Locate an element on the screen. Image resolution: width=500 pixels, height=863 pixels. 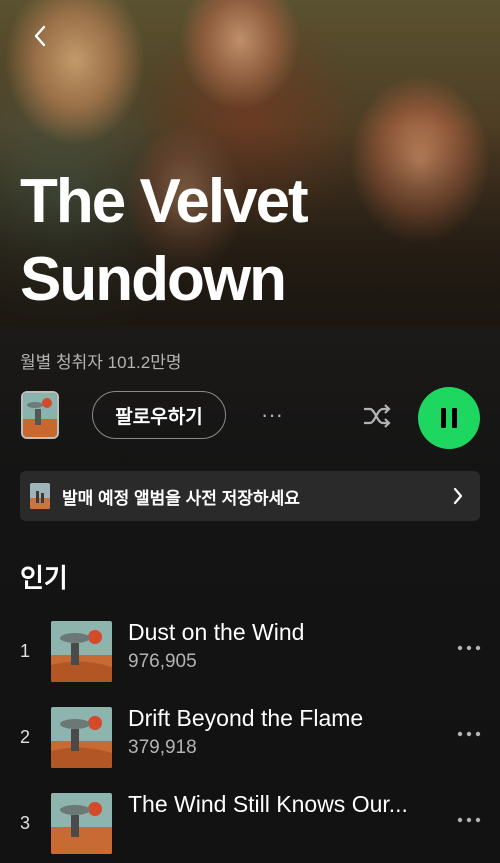
album-art-icon is located at coordinates (40, 415).